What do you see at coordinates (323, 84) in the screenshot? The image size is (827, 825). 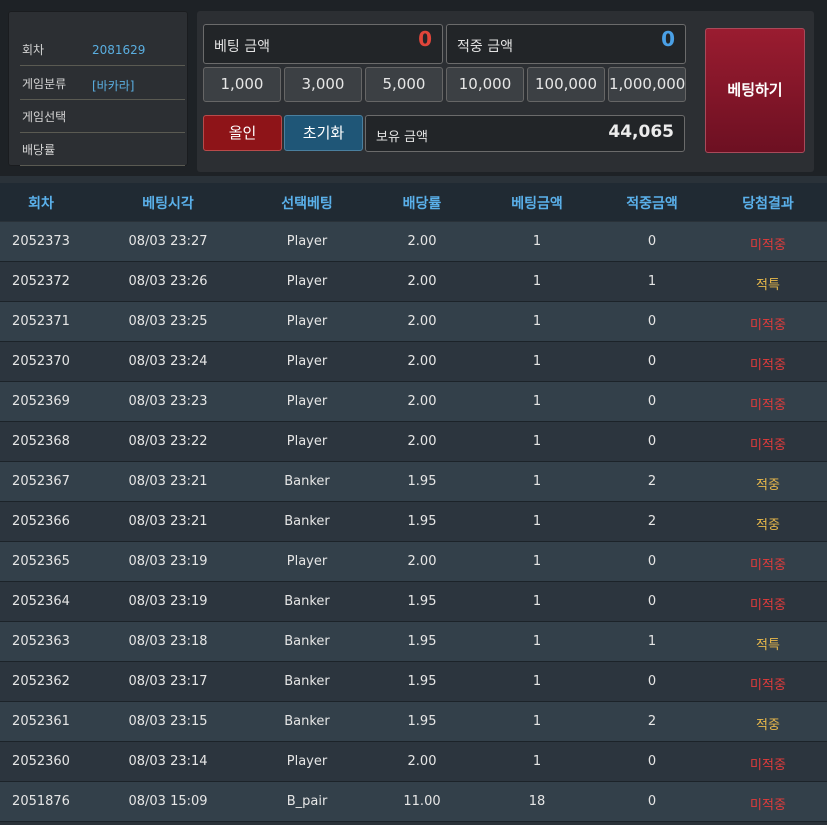 I see `chip-3000-button: 3,000` at bounding box center [323, 84].